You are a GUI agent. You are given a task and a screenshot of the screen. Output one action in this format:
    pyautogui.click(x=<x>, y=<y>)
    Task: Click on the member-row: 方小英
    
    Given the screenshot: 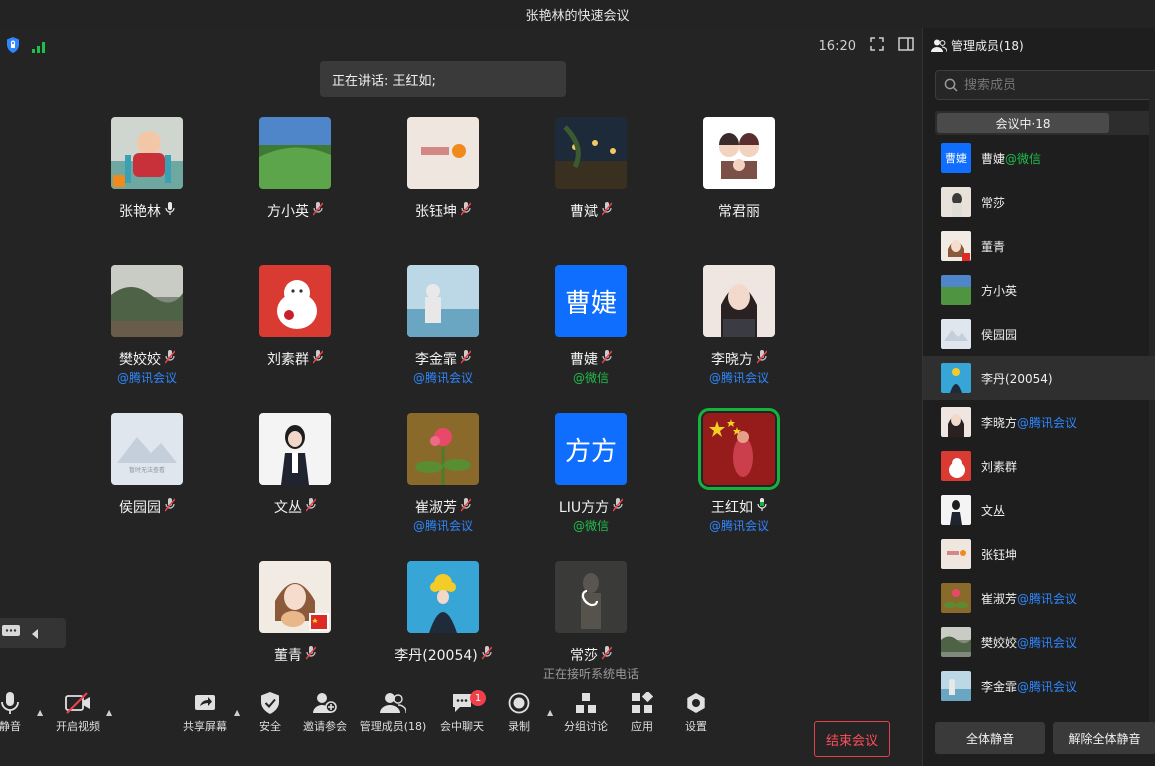 What is the action you would take?
    pyautogui.click(x=1039, y=290)
    